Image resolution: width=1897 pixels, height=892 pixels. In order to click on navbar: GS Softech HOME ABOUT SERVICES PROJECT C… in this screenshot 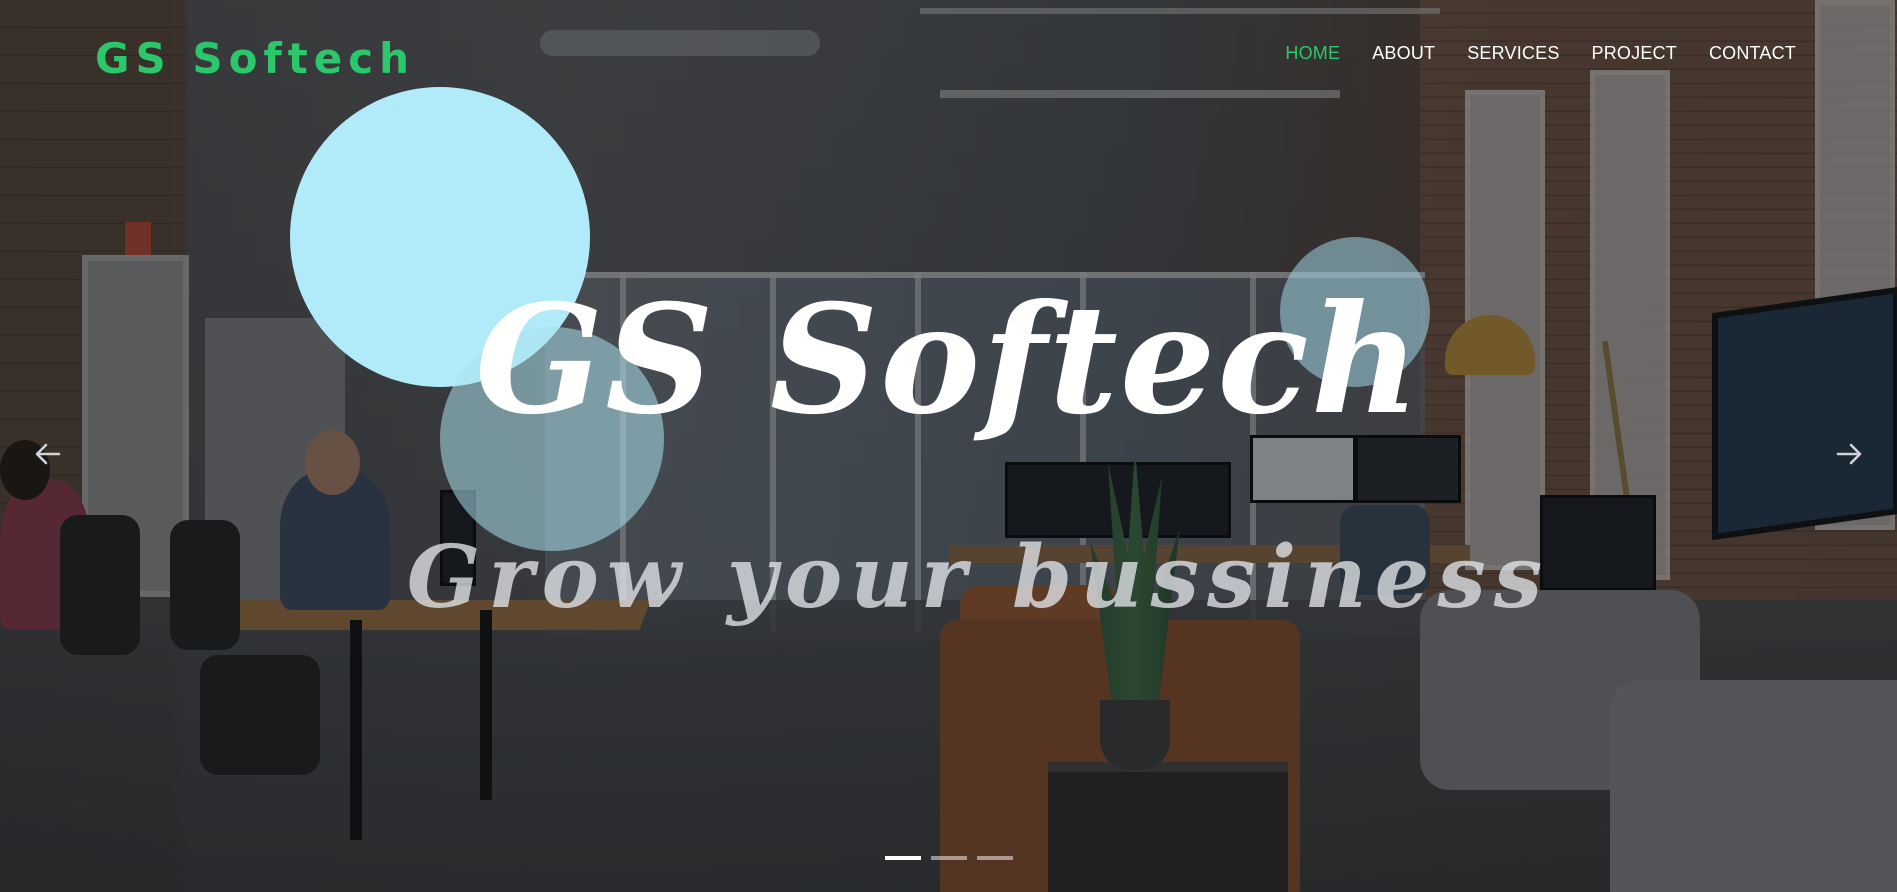, I will do `click(948, 55)`.